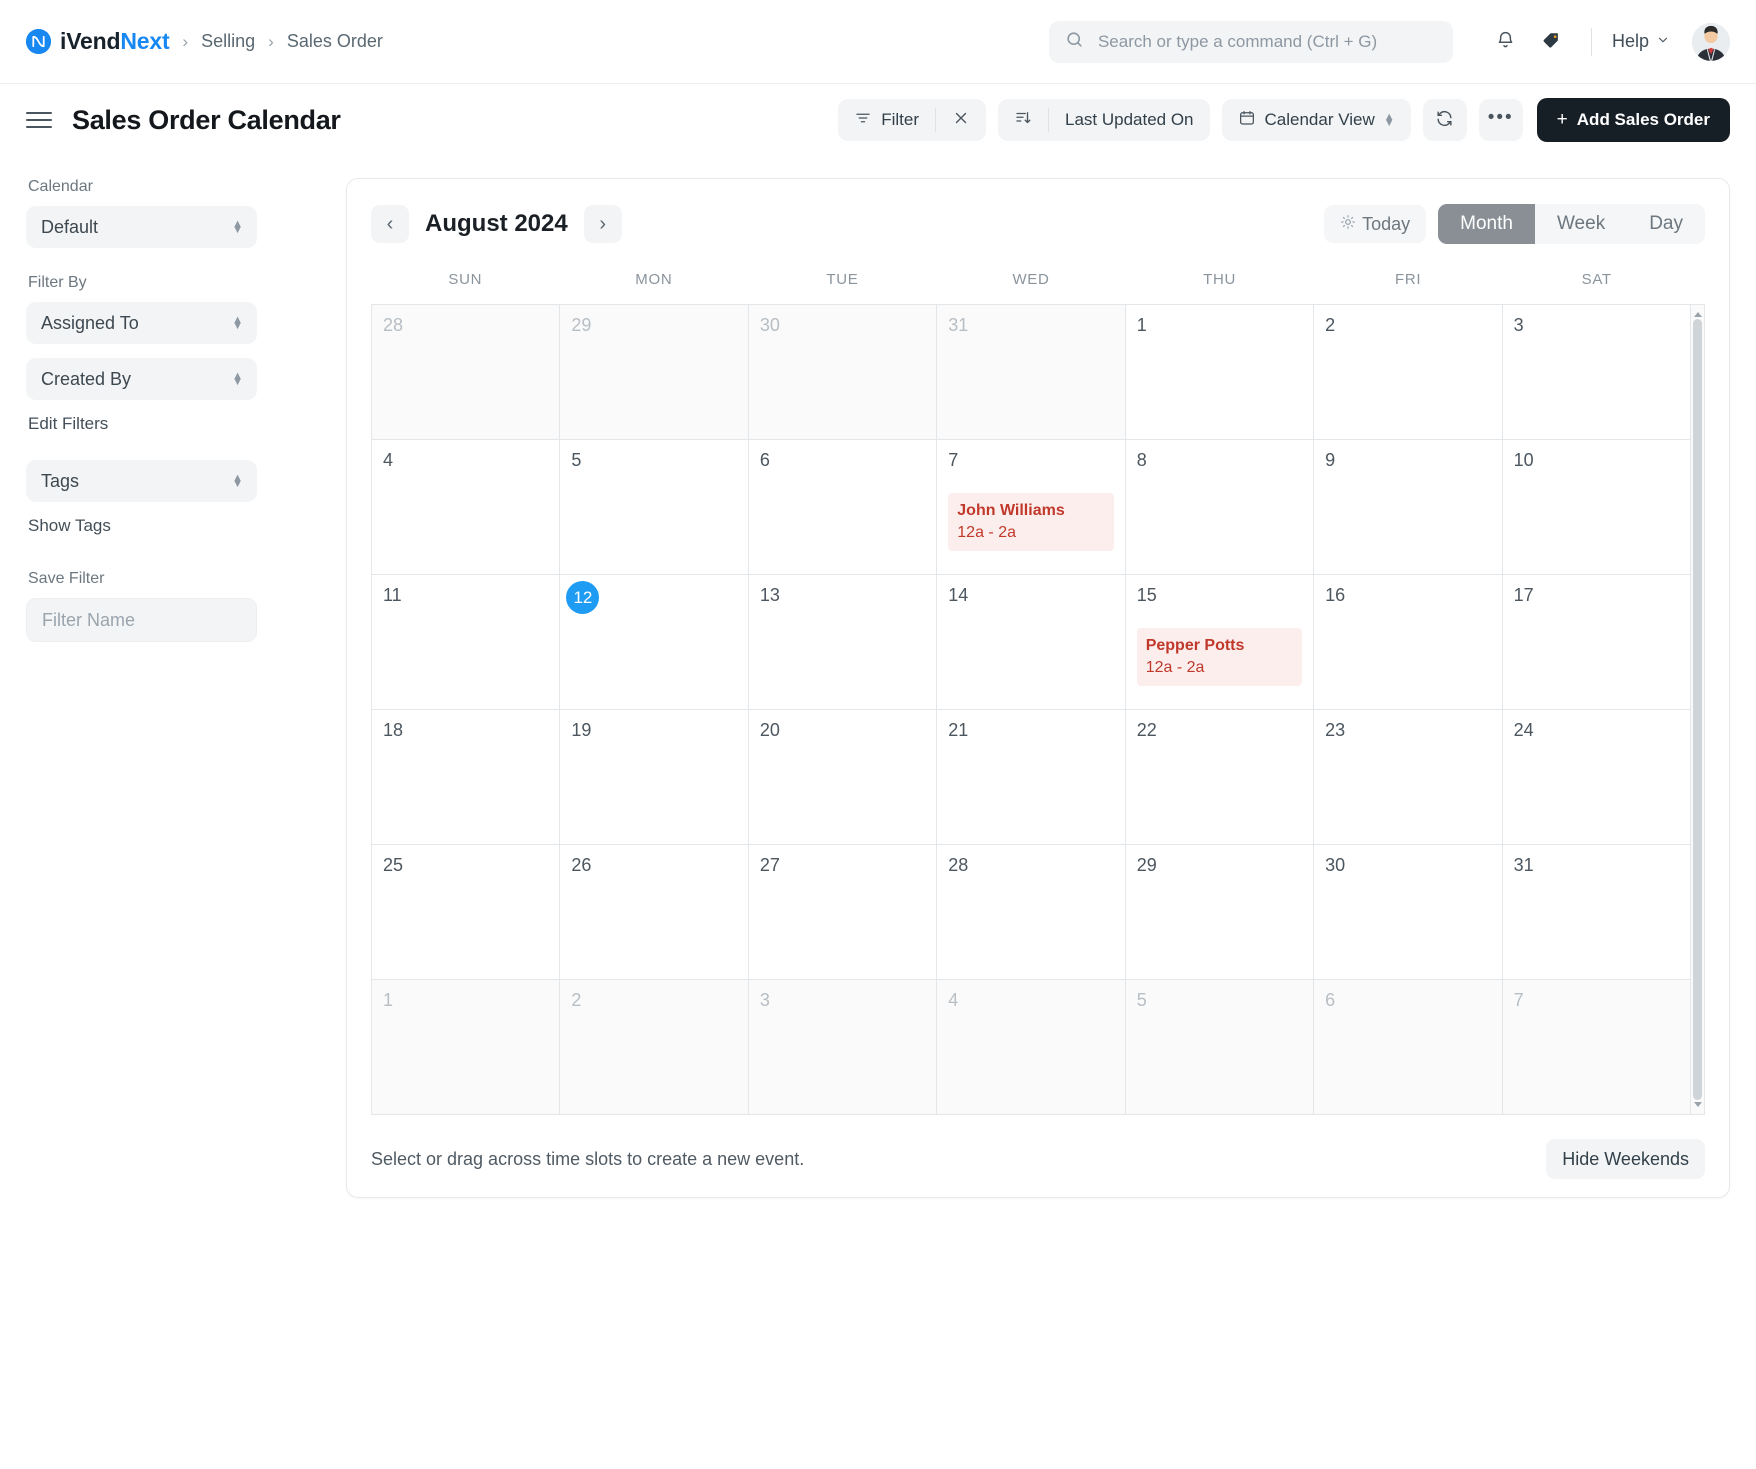  I want to click on tags-select-wrap: Tags ▲ ▼, so click(174, 481).